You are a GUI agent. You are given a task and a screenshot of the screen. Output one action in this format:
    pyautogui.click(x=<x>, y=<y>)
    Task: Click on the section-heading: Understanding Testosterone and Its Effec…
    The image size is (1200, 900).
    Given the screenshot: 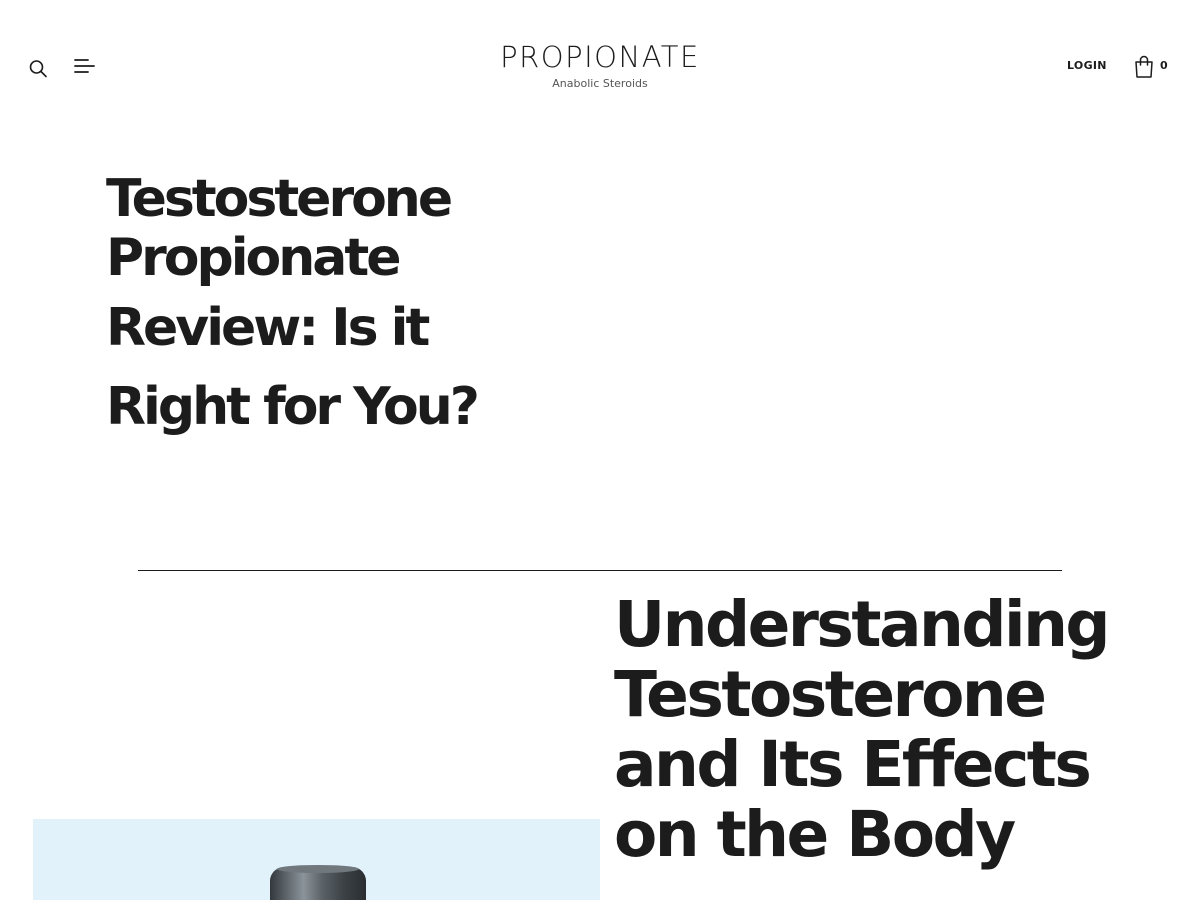 What is the action you would take?
    pyautogui.click(x=862, y=729)
    